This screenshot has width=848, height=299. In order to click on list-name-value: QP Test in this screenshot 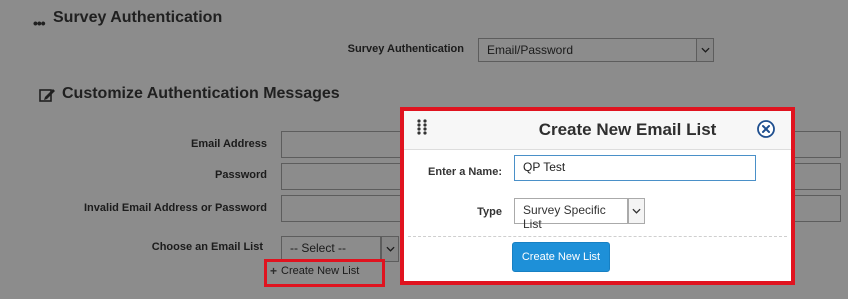, I will do `click(544, 167)`.